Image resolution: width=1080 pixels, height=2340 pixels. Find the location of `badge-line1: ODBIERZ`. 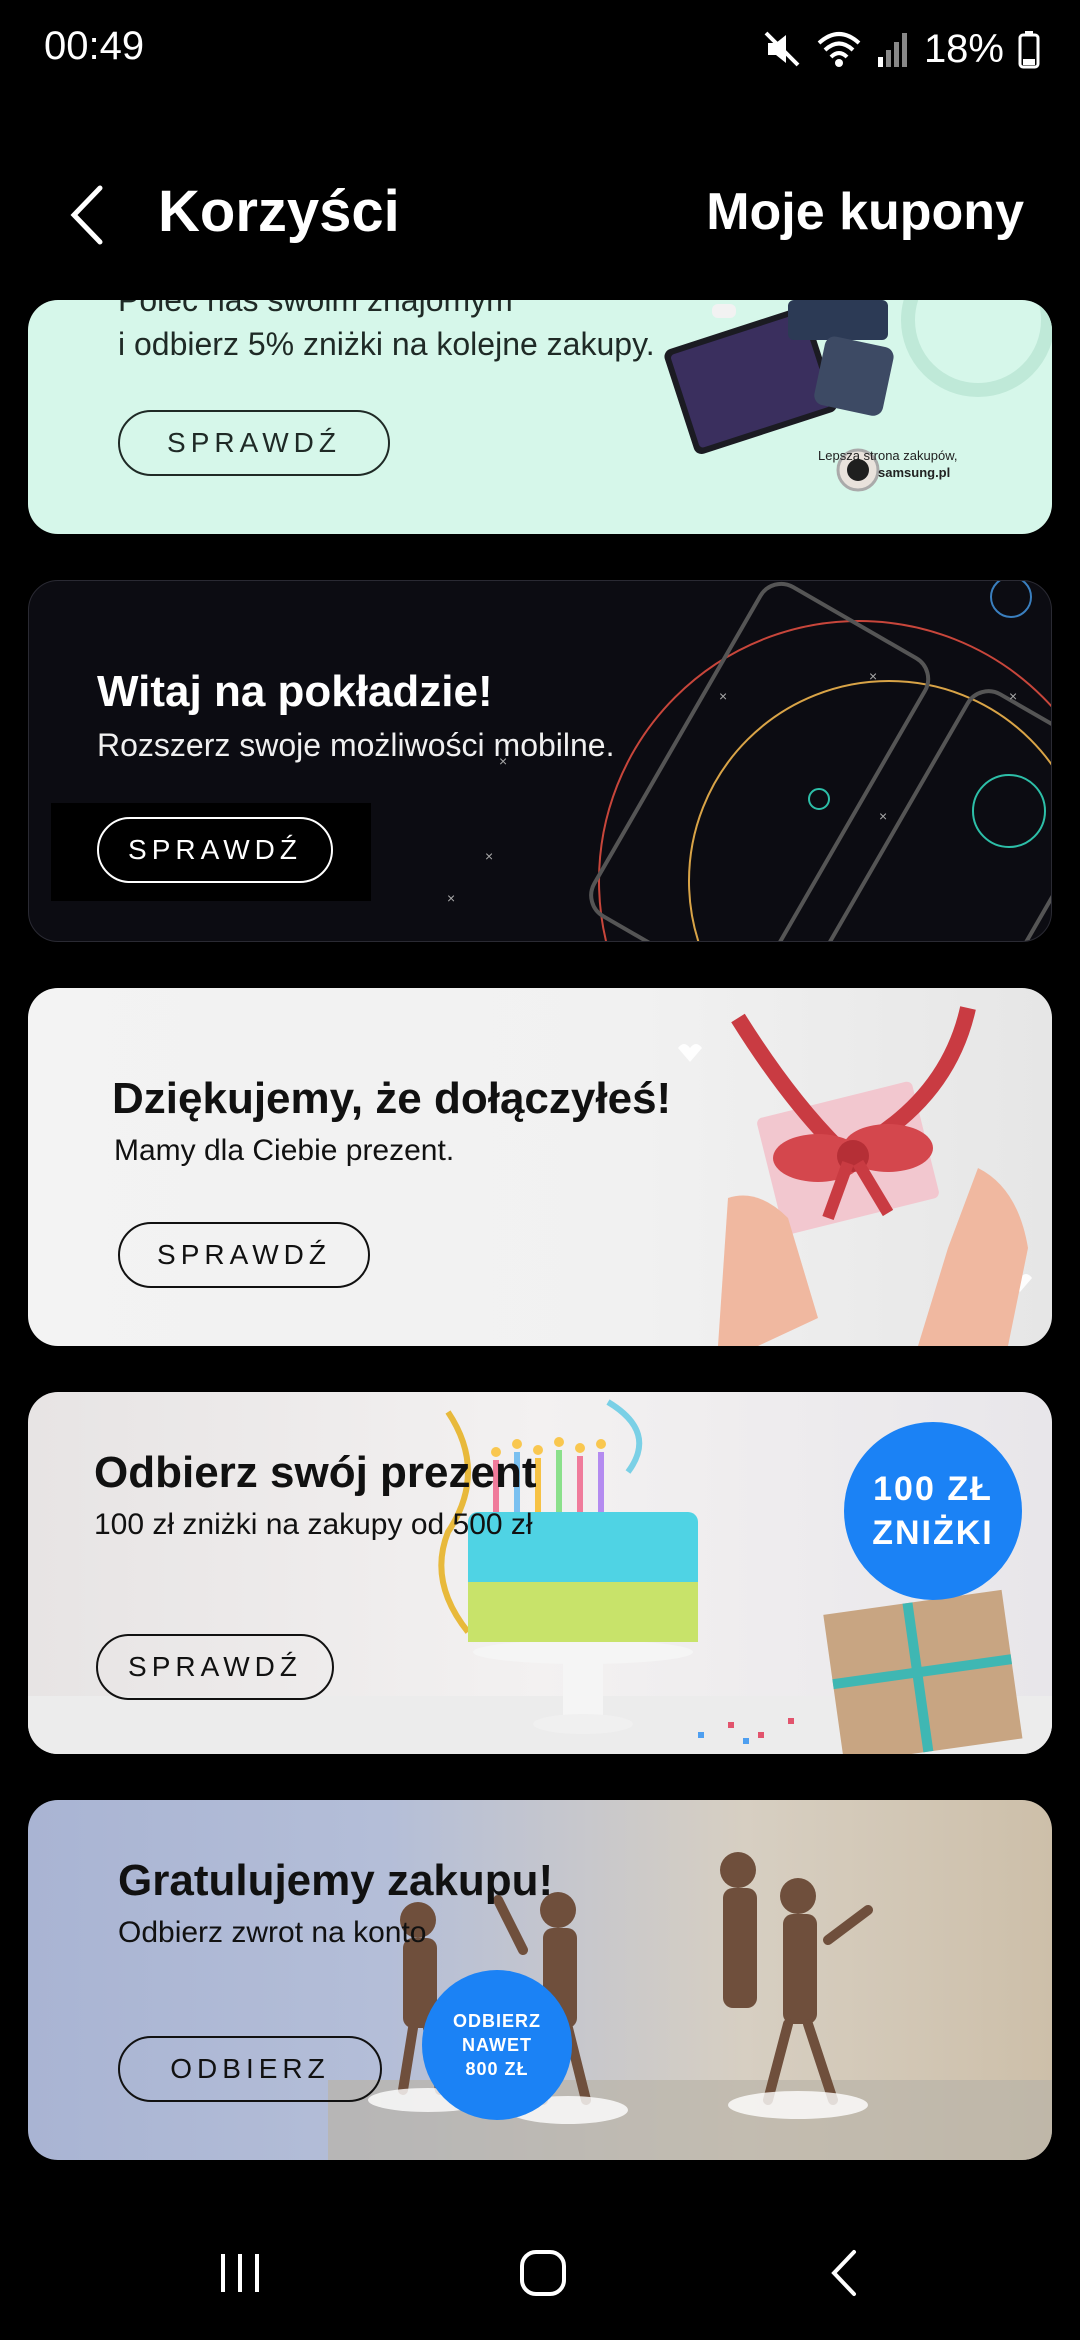

badge-line1: ODBIERZ is located at coordinates (497, 2021).